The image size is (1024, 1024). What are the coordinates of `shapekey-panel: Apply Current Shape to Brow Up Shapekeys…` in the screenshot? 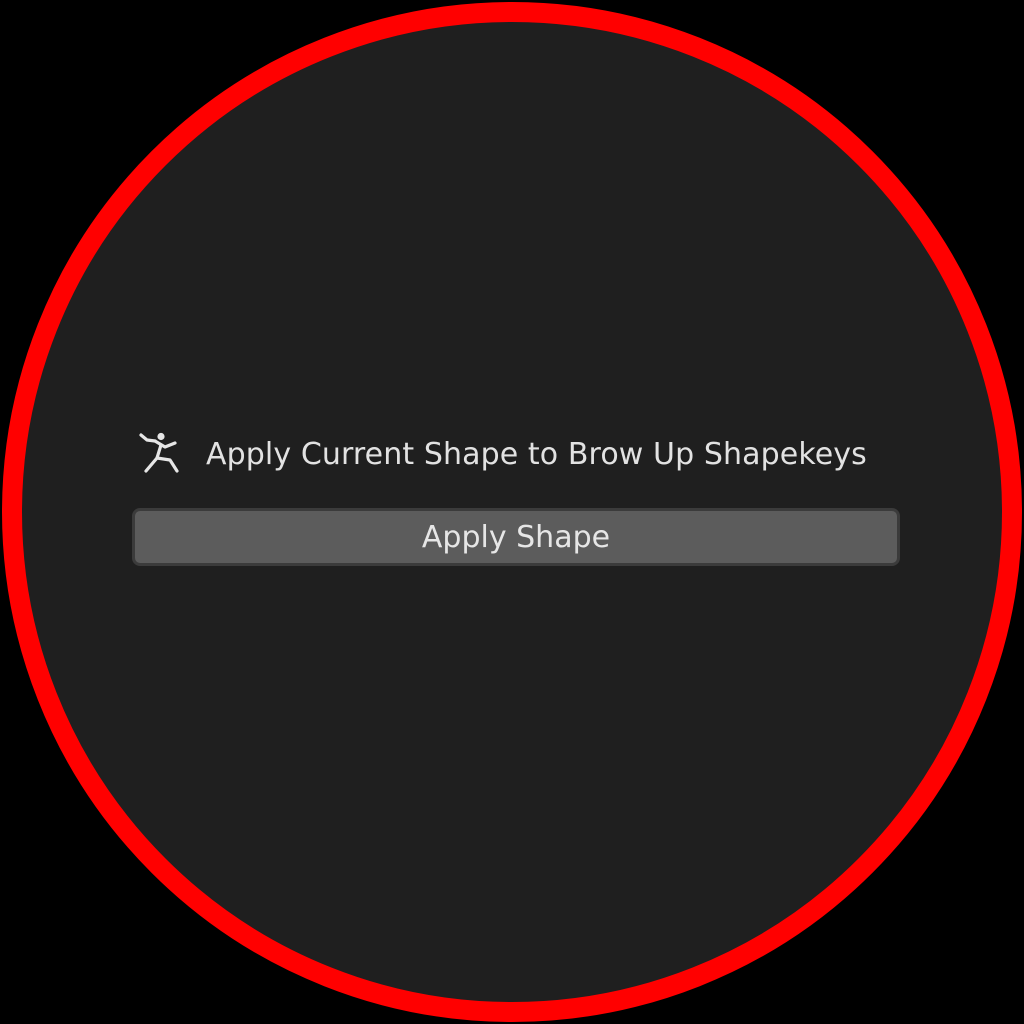 It's located at (517, 501).